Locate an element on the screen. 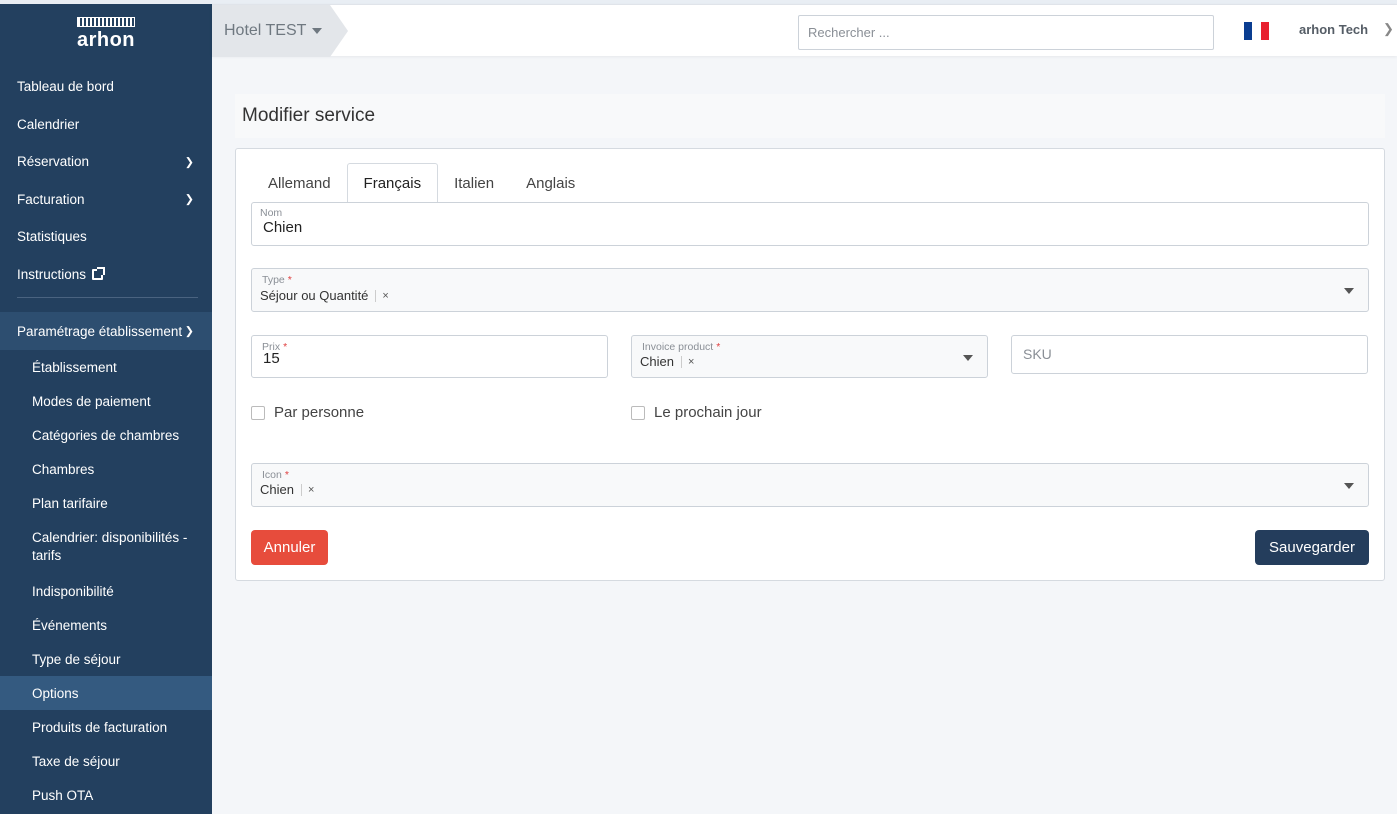 This screenshot has width=1397, height=814. sidebar-subitem-calendrier-disponibilites: Calendrier: disponibilités - tarifs is located at coordinates (106, 547).